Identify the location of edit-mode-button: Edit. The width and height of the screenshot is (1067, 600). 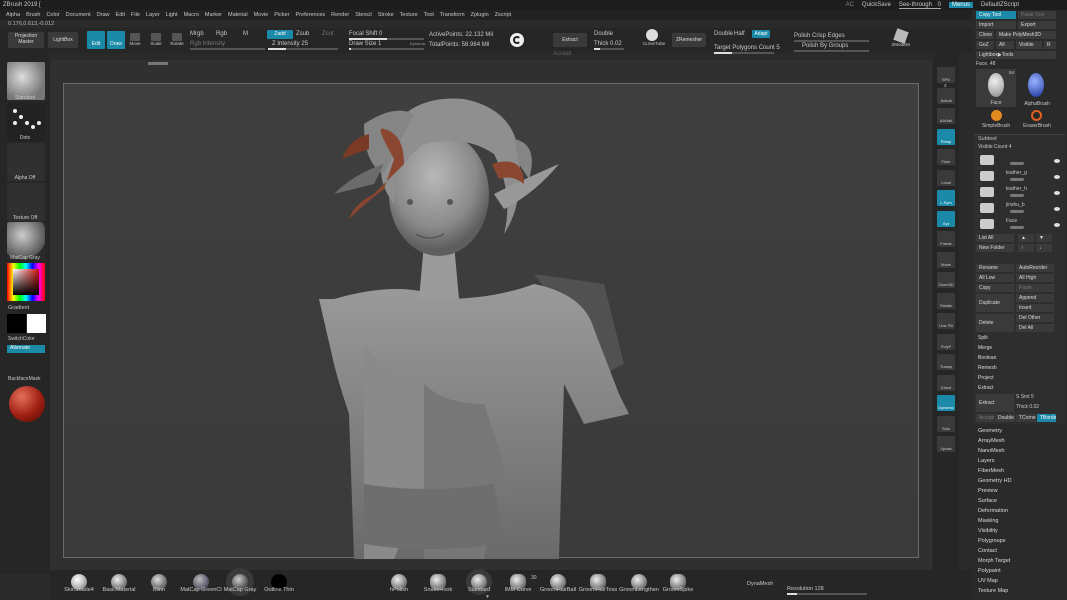
(96, 40).